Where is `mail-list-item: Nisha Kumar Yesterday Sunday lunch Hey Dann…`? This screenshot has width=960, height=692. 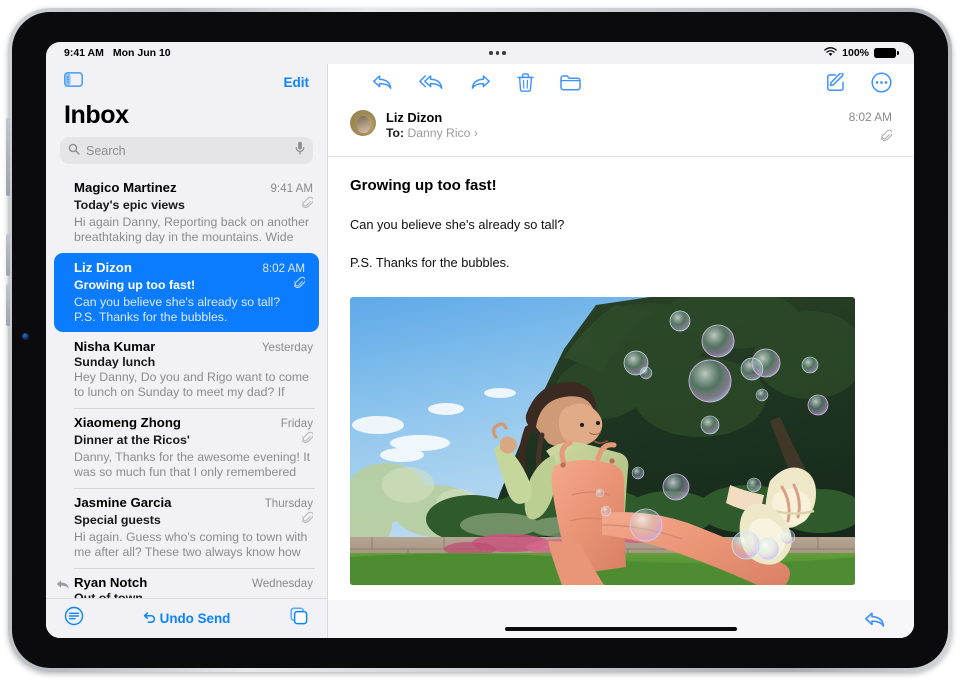
mail-list-item: Nisha Kumar Yesterday Sunday lunch Hey Dann… is located at coordinates (186, 370).